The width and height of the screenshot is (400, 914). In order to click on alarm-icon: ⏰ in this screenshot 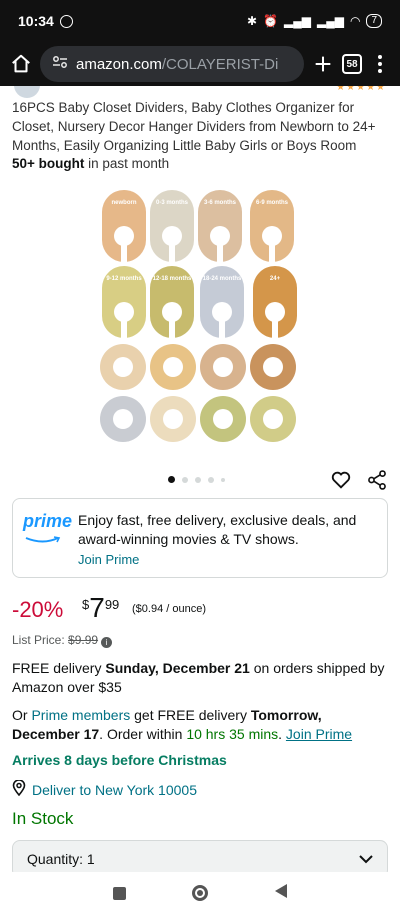, I will do `click(271, 21)`.